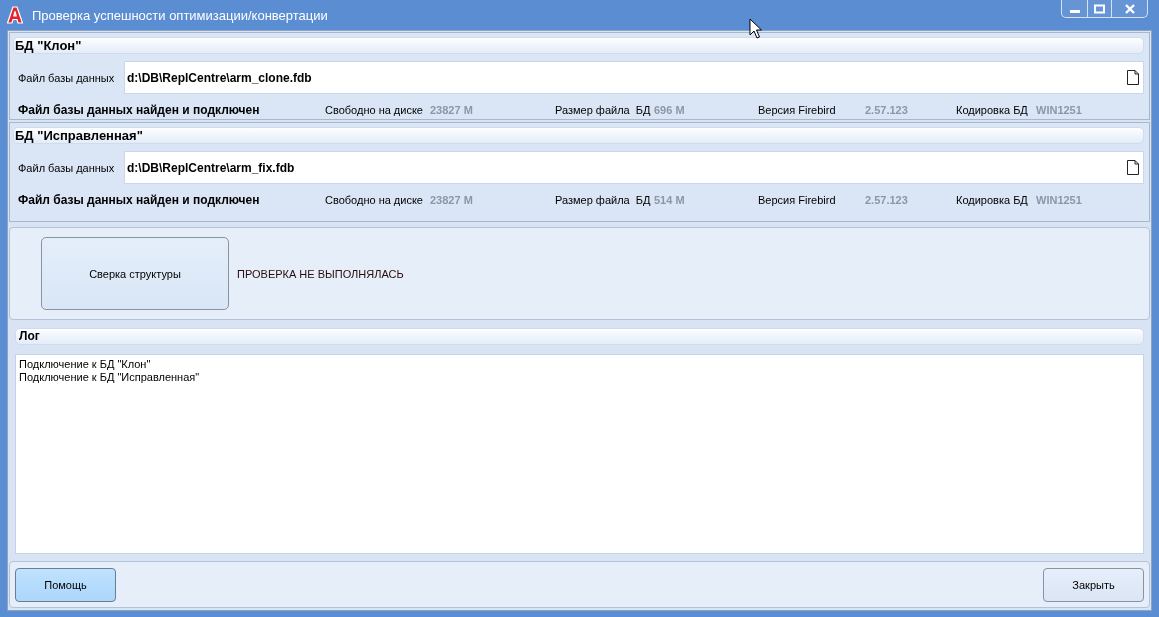 The width and height of the screenshot is (1159, 617). Describe the element at coordinates (1075, 8) in the screenshot. I see `minimize-button` at that location.